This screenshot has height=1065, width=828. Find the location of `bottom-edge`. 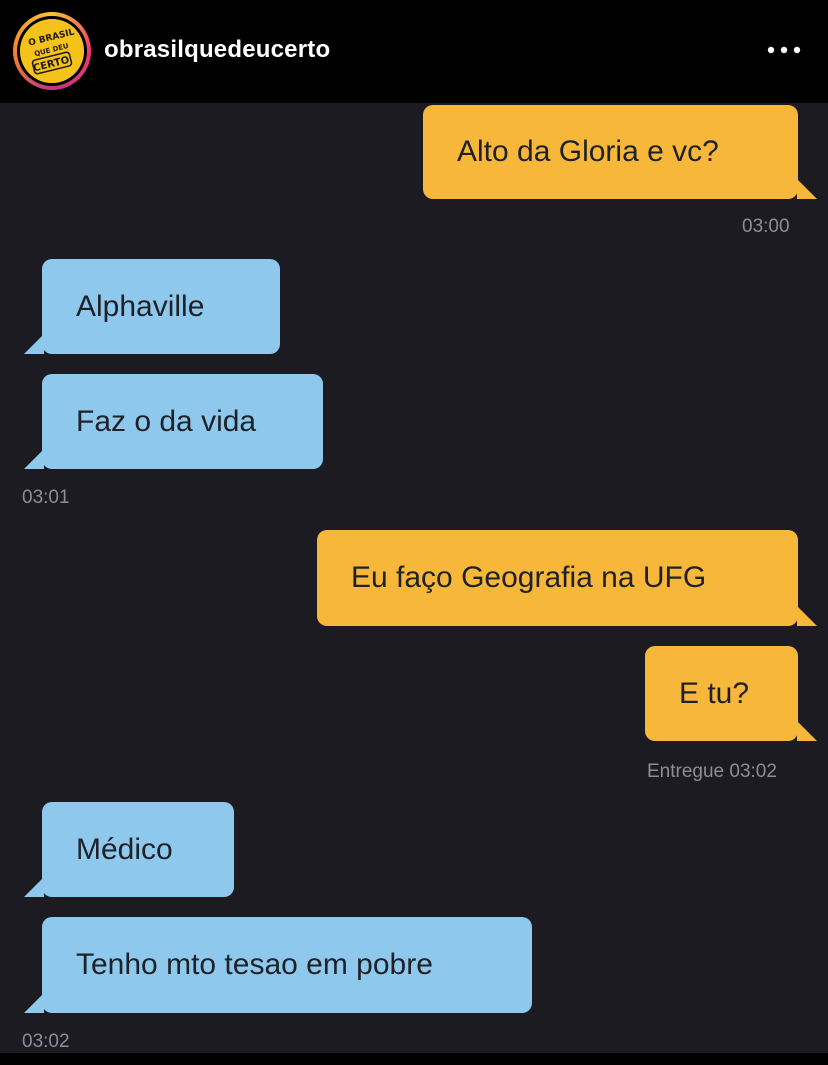

bottom-edge is located at coordinates (414, 1059).